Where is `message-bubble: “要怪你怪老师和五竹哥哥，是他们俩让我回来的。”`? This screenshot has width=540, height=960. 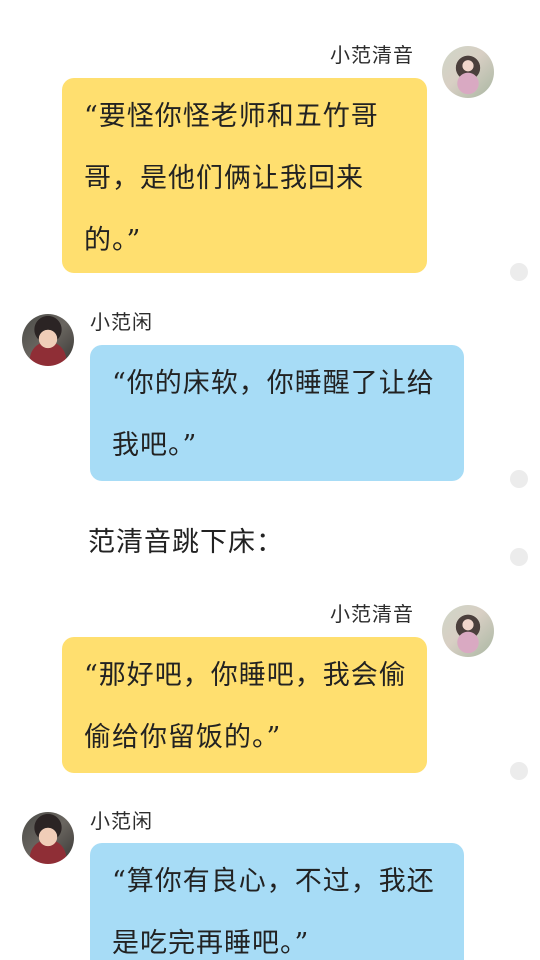
message-bubble: “要怪你怪老师和五竹哥哥，是他们俩让我回来的。” is located at coordinates (244, 175).